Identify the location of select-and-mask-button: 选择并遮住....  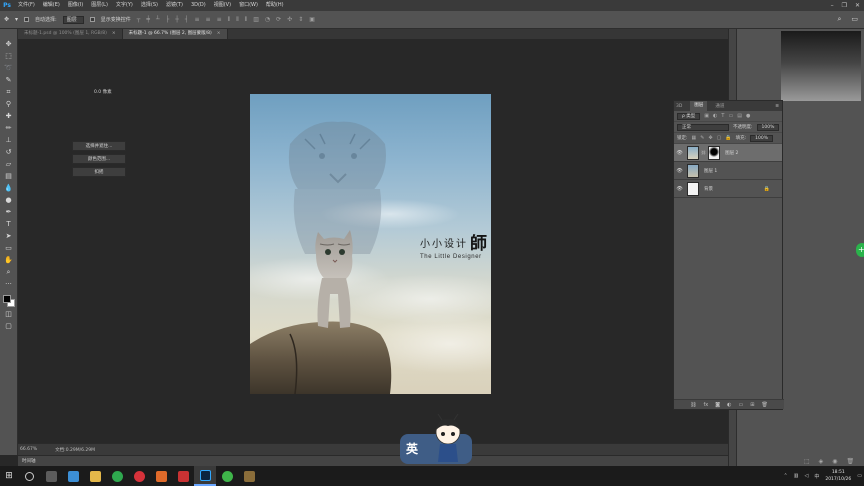
(99, 146).